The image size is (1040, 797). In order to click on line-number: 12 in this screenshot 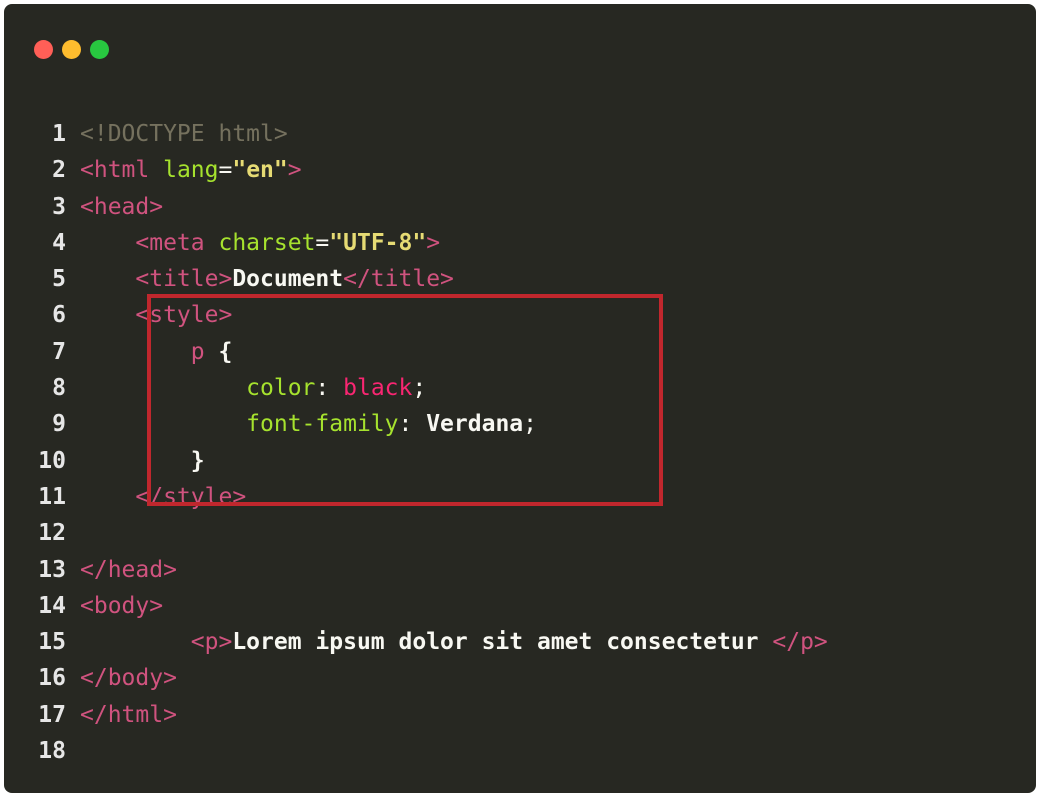, I will do `click(52, 533)`.